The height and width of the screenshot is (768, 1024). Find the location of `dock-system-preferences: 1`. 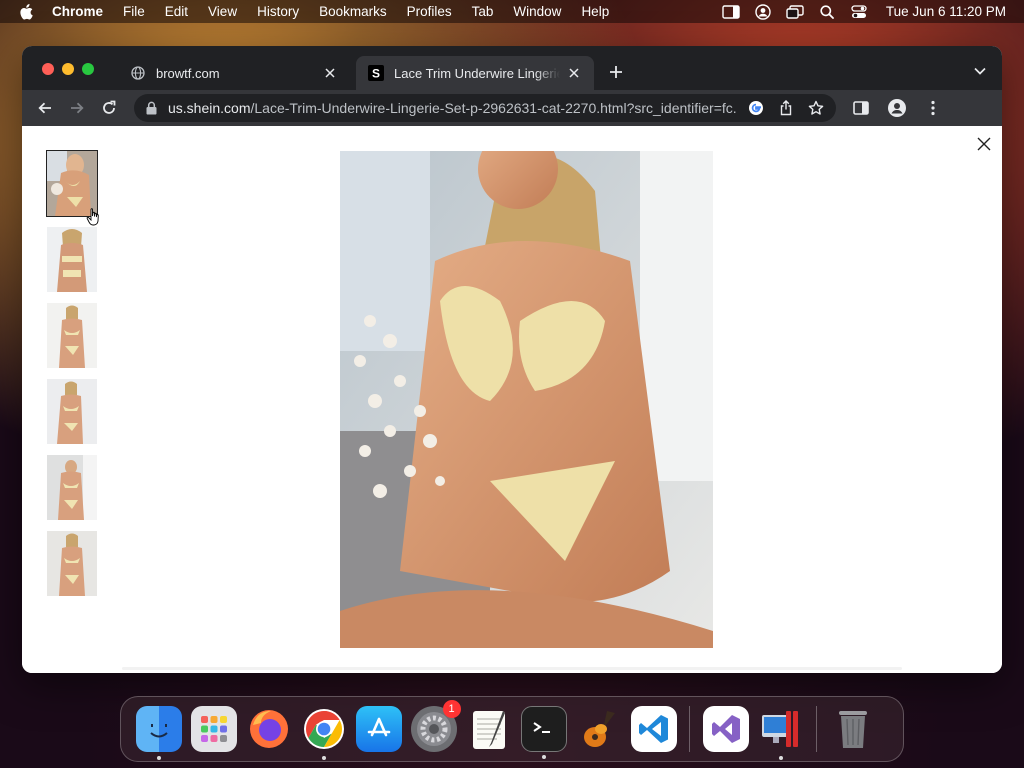

dock-system-preferences: 1 is located at coordinates (435, 726).